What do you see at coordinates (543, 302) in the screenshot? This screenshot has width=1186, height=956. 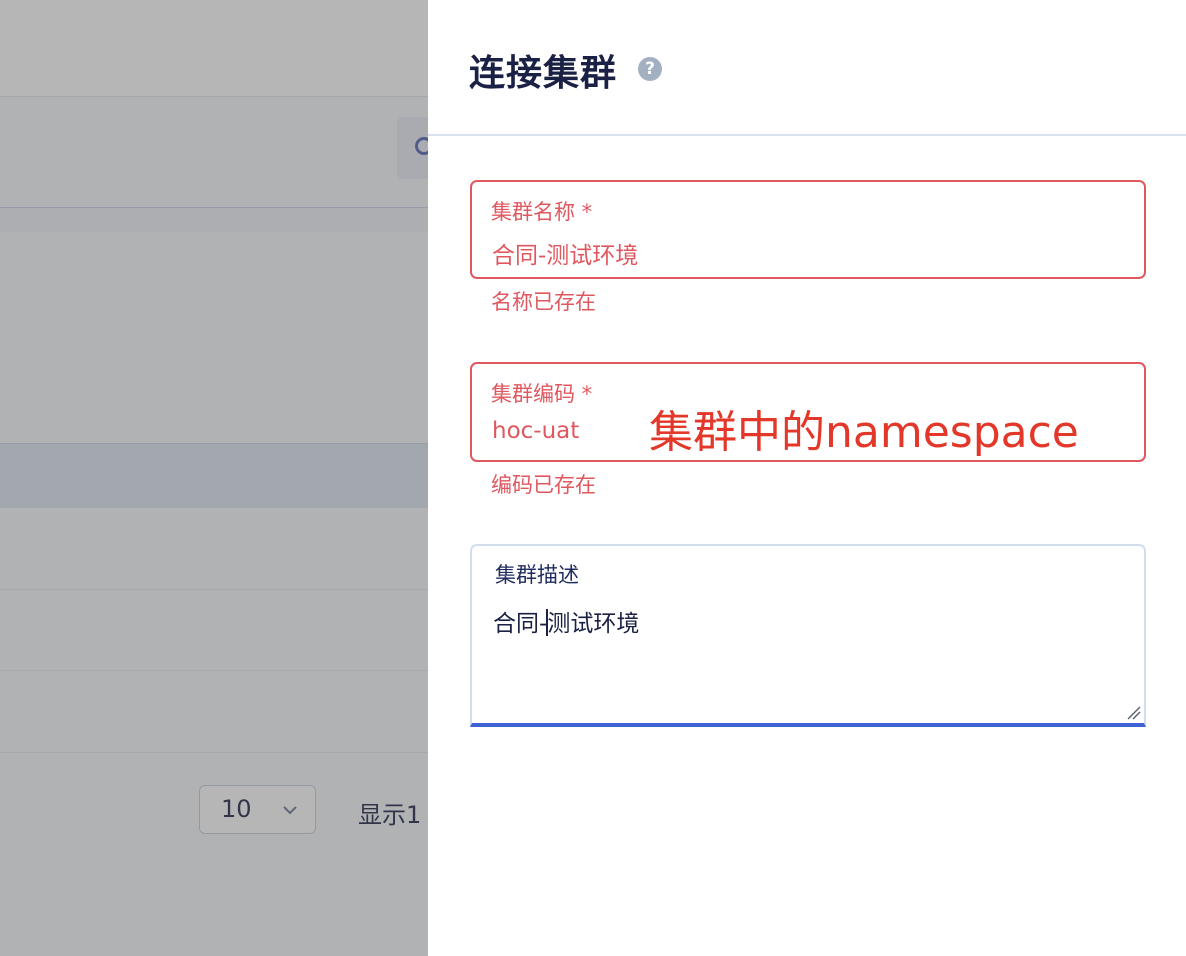 I see `cluster-name-error: 名称已存在` at bounding box center [543, 302].